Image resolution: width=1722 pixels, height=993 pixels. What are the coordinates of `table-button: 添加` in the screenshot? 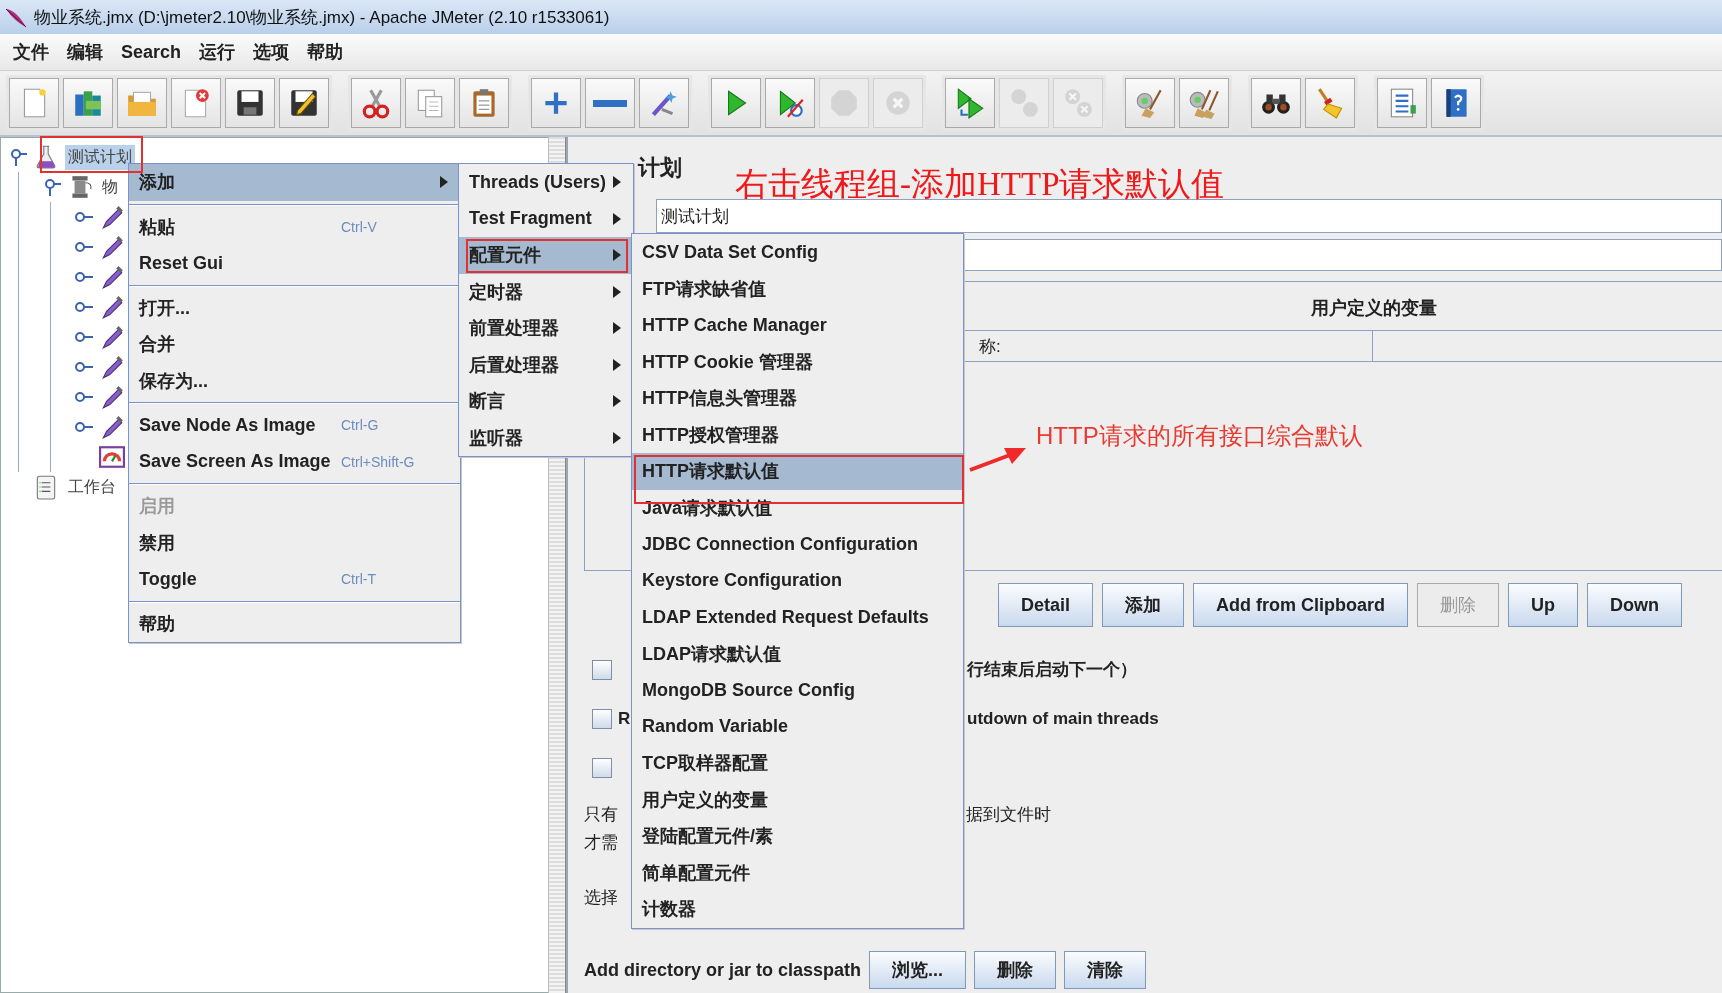 It's located at (1143, 605).